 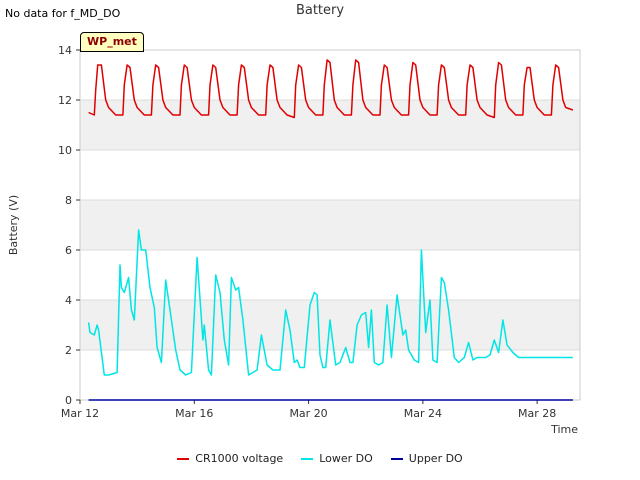 What do you see at coordinates (68, 400) in the screenshot?
I see `y-tick-label: 0` at bounding box center [68, 400].